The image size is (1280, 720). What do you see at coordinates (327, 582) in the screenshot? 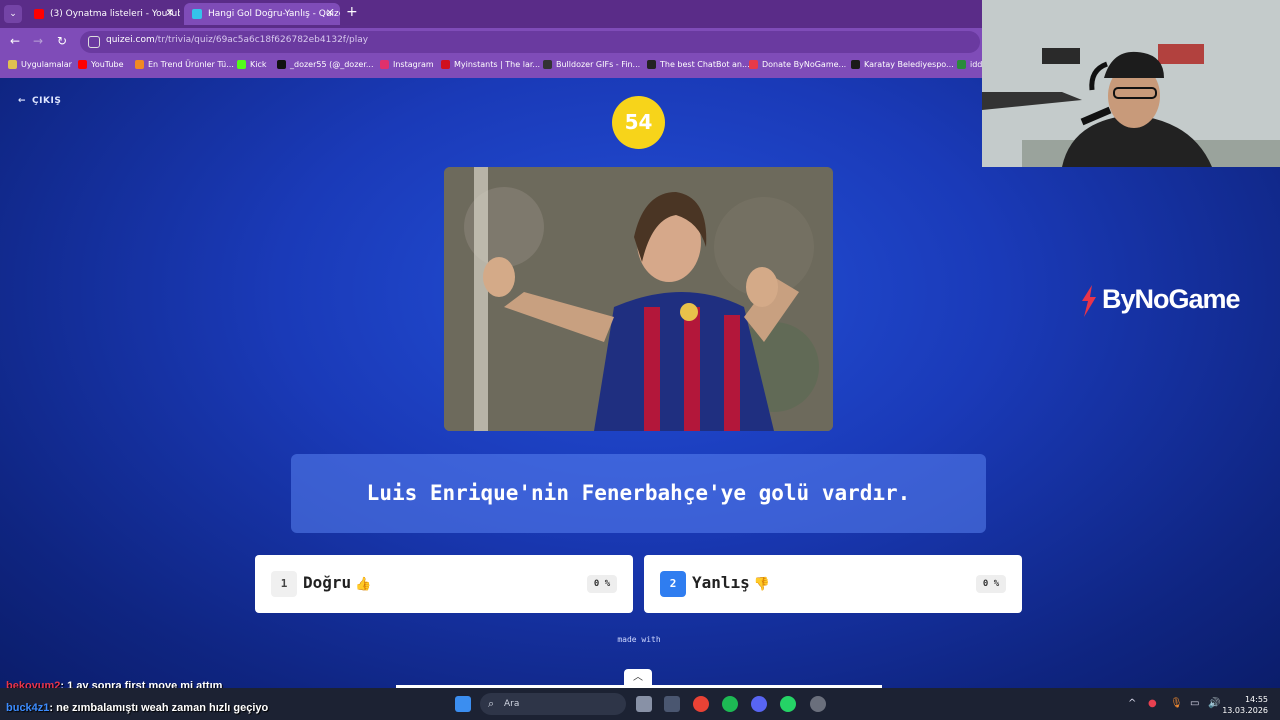
I see `answer-label: Doğru` at bounding box center [327, 582].